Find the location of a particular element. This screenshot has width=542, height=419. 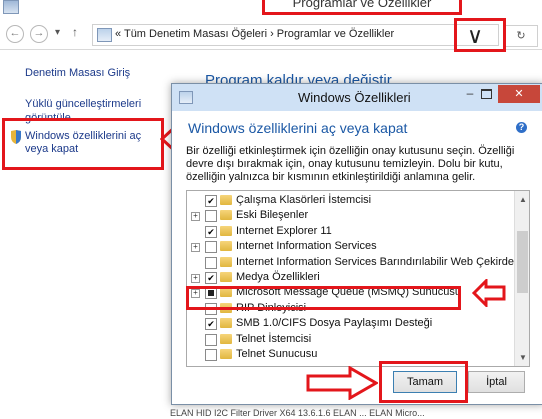

feature-item: + Internet Information Services is located at coordinates (348, 247).